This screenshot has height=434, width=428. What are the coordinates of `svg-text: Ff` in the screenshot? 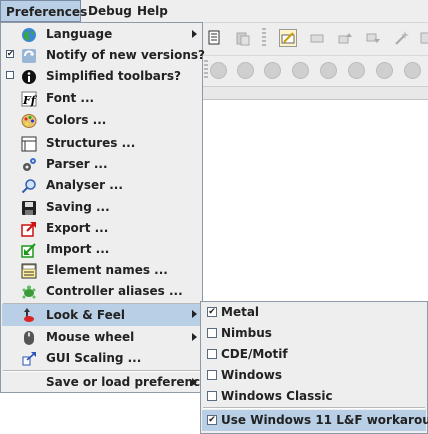 It's located at (29, 100).